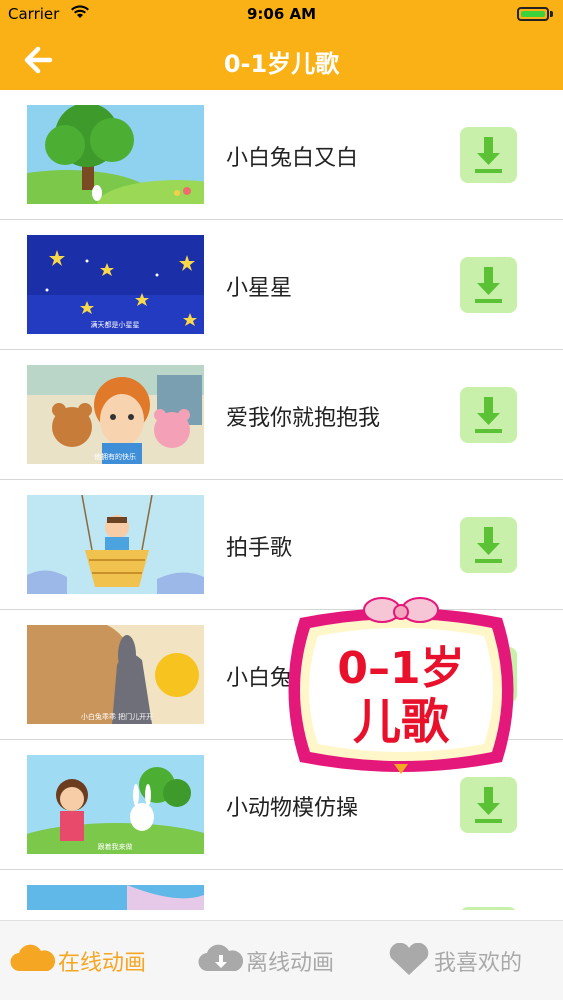 The height and width of the screenshot is (1000, 563). I want to click on list-item: 他拥有的快乐 爱我你就抱抱我, so click(281, 415).